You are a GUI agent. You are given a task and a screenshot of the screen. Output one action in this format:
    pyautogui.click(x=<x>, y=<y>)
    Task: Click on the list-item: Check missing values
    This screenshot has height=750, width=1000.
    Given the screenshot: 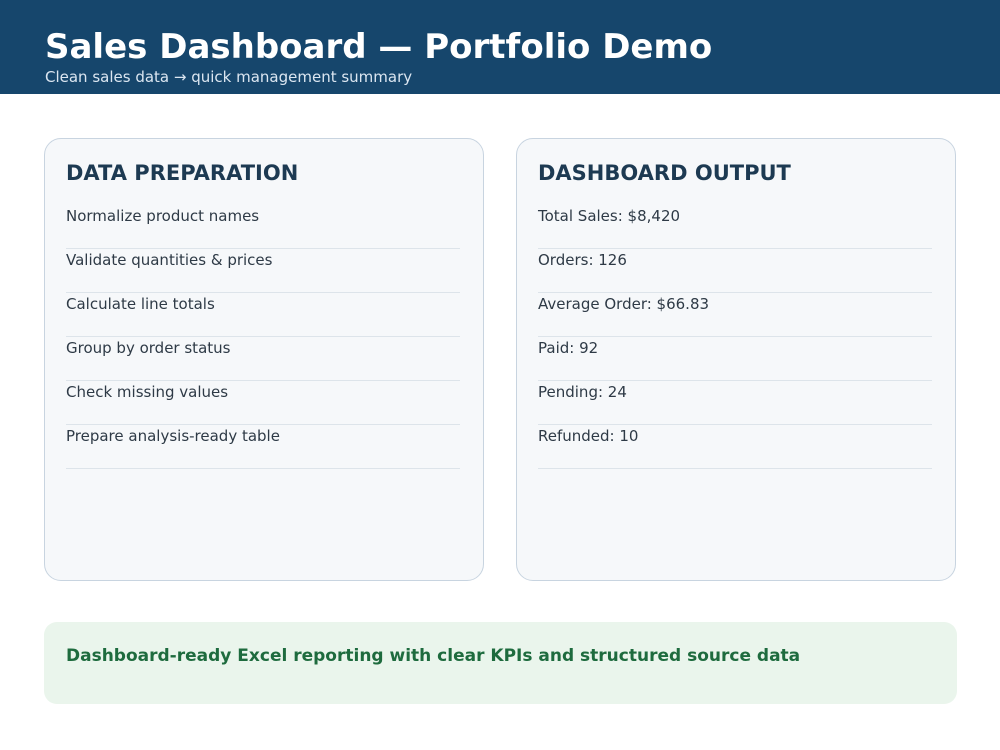 What is the action you would take?
    pyautogui.click(x=263, y=403)
    